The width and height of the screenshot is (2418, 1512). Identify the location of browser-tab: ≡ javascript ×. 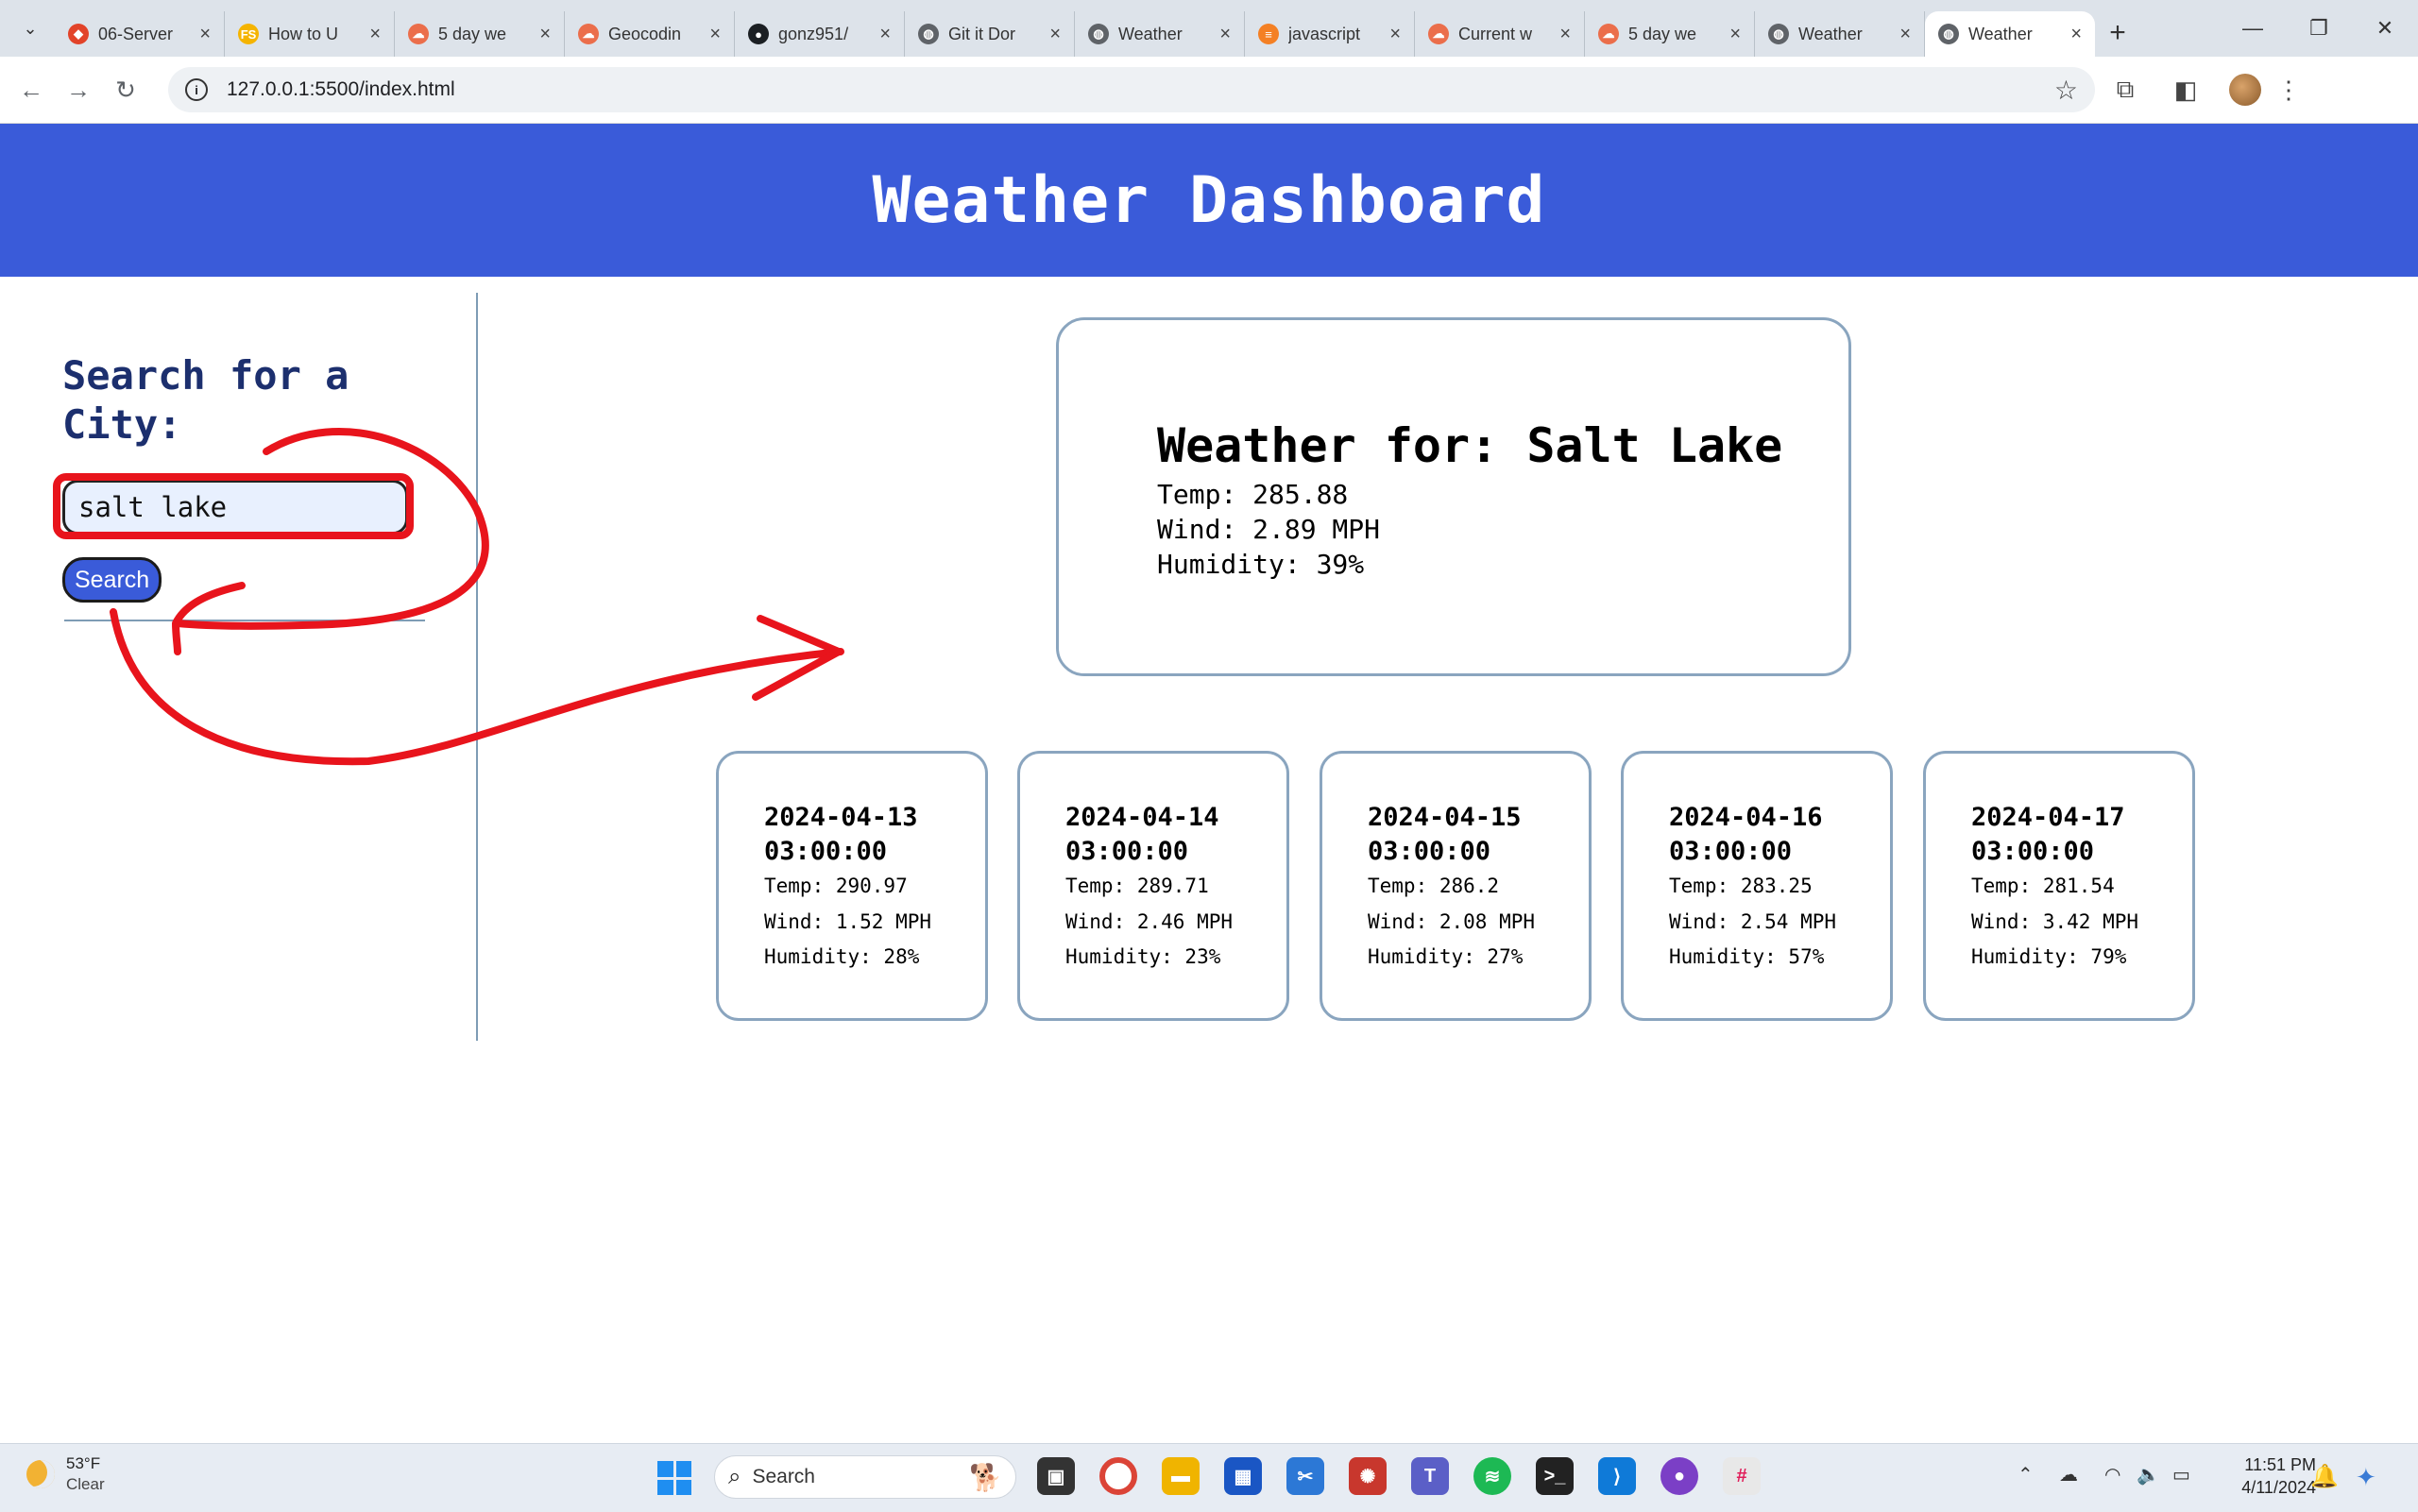
(1330, 34).